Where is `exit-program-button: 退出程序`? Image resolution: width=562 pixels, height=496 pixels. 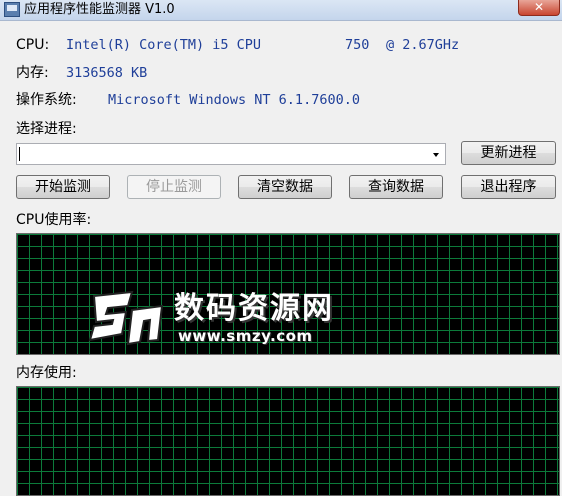
exit-program-button: 退出程序 is located at coordinates (508, 187).